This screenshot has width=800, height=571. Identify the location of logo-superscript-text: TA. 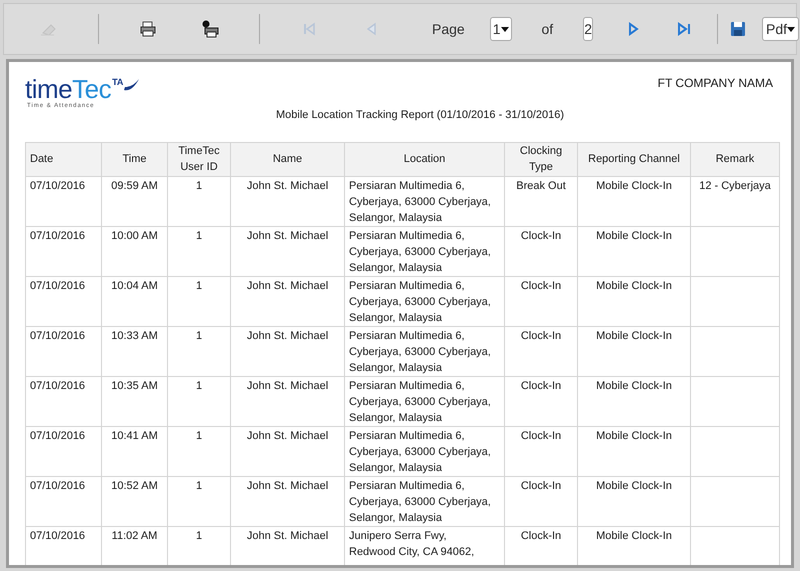
(118, 82).